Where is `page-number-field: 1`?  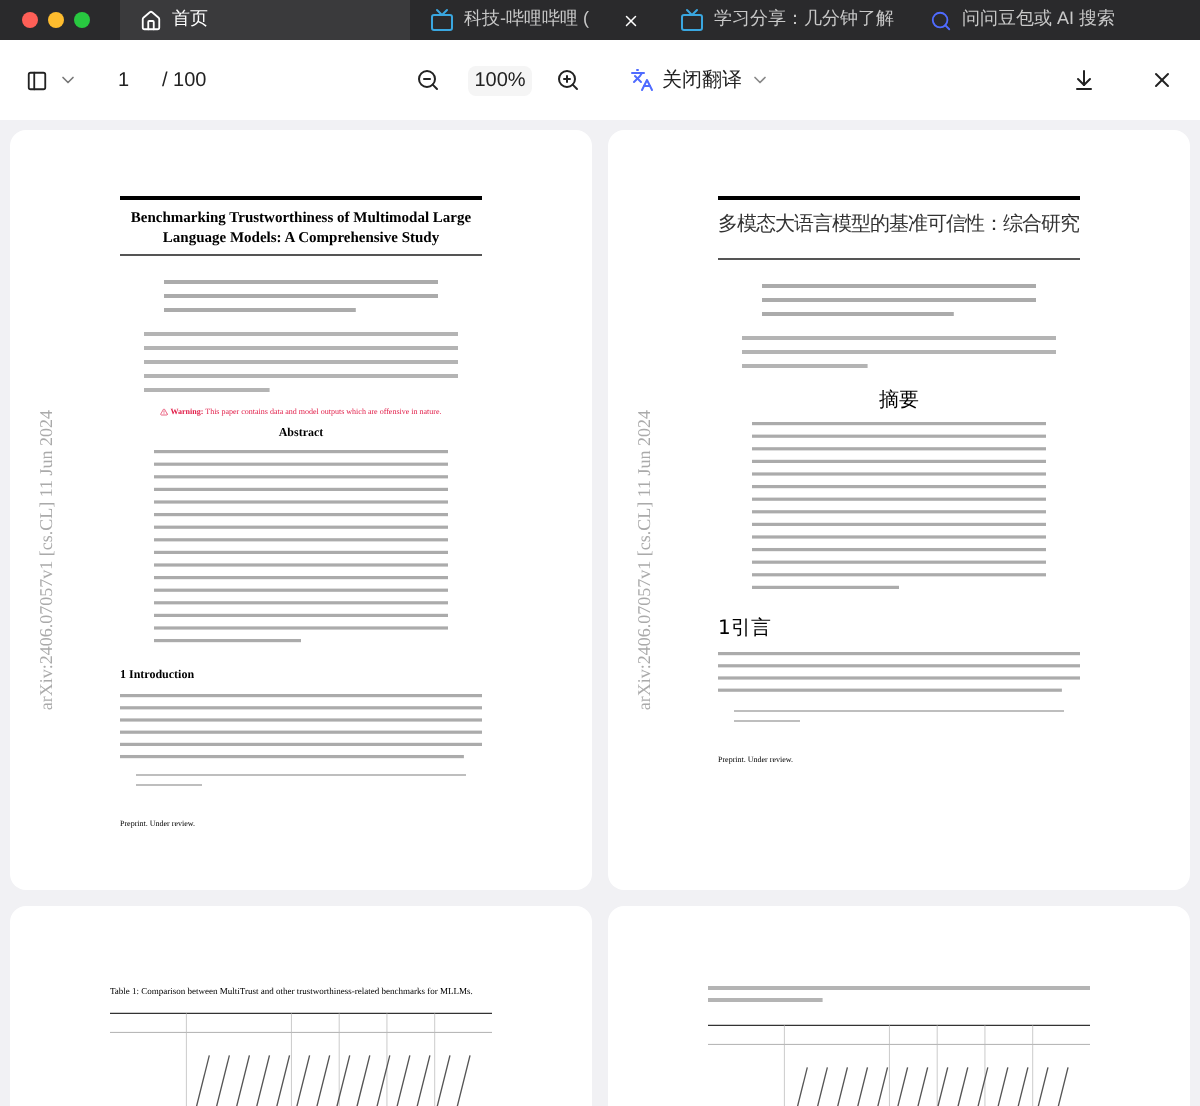
page-number-field: 1 is located at coordinates (136, 80).